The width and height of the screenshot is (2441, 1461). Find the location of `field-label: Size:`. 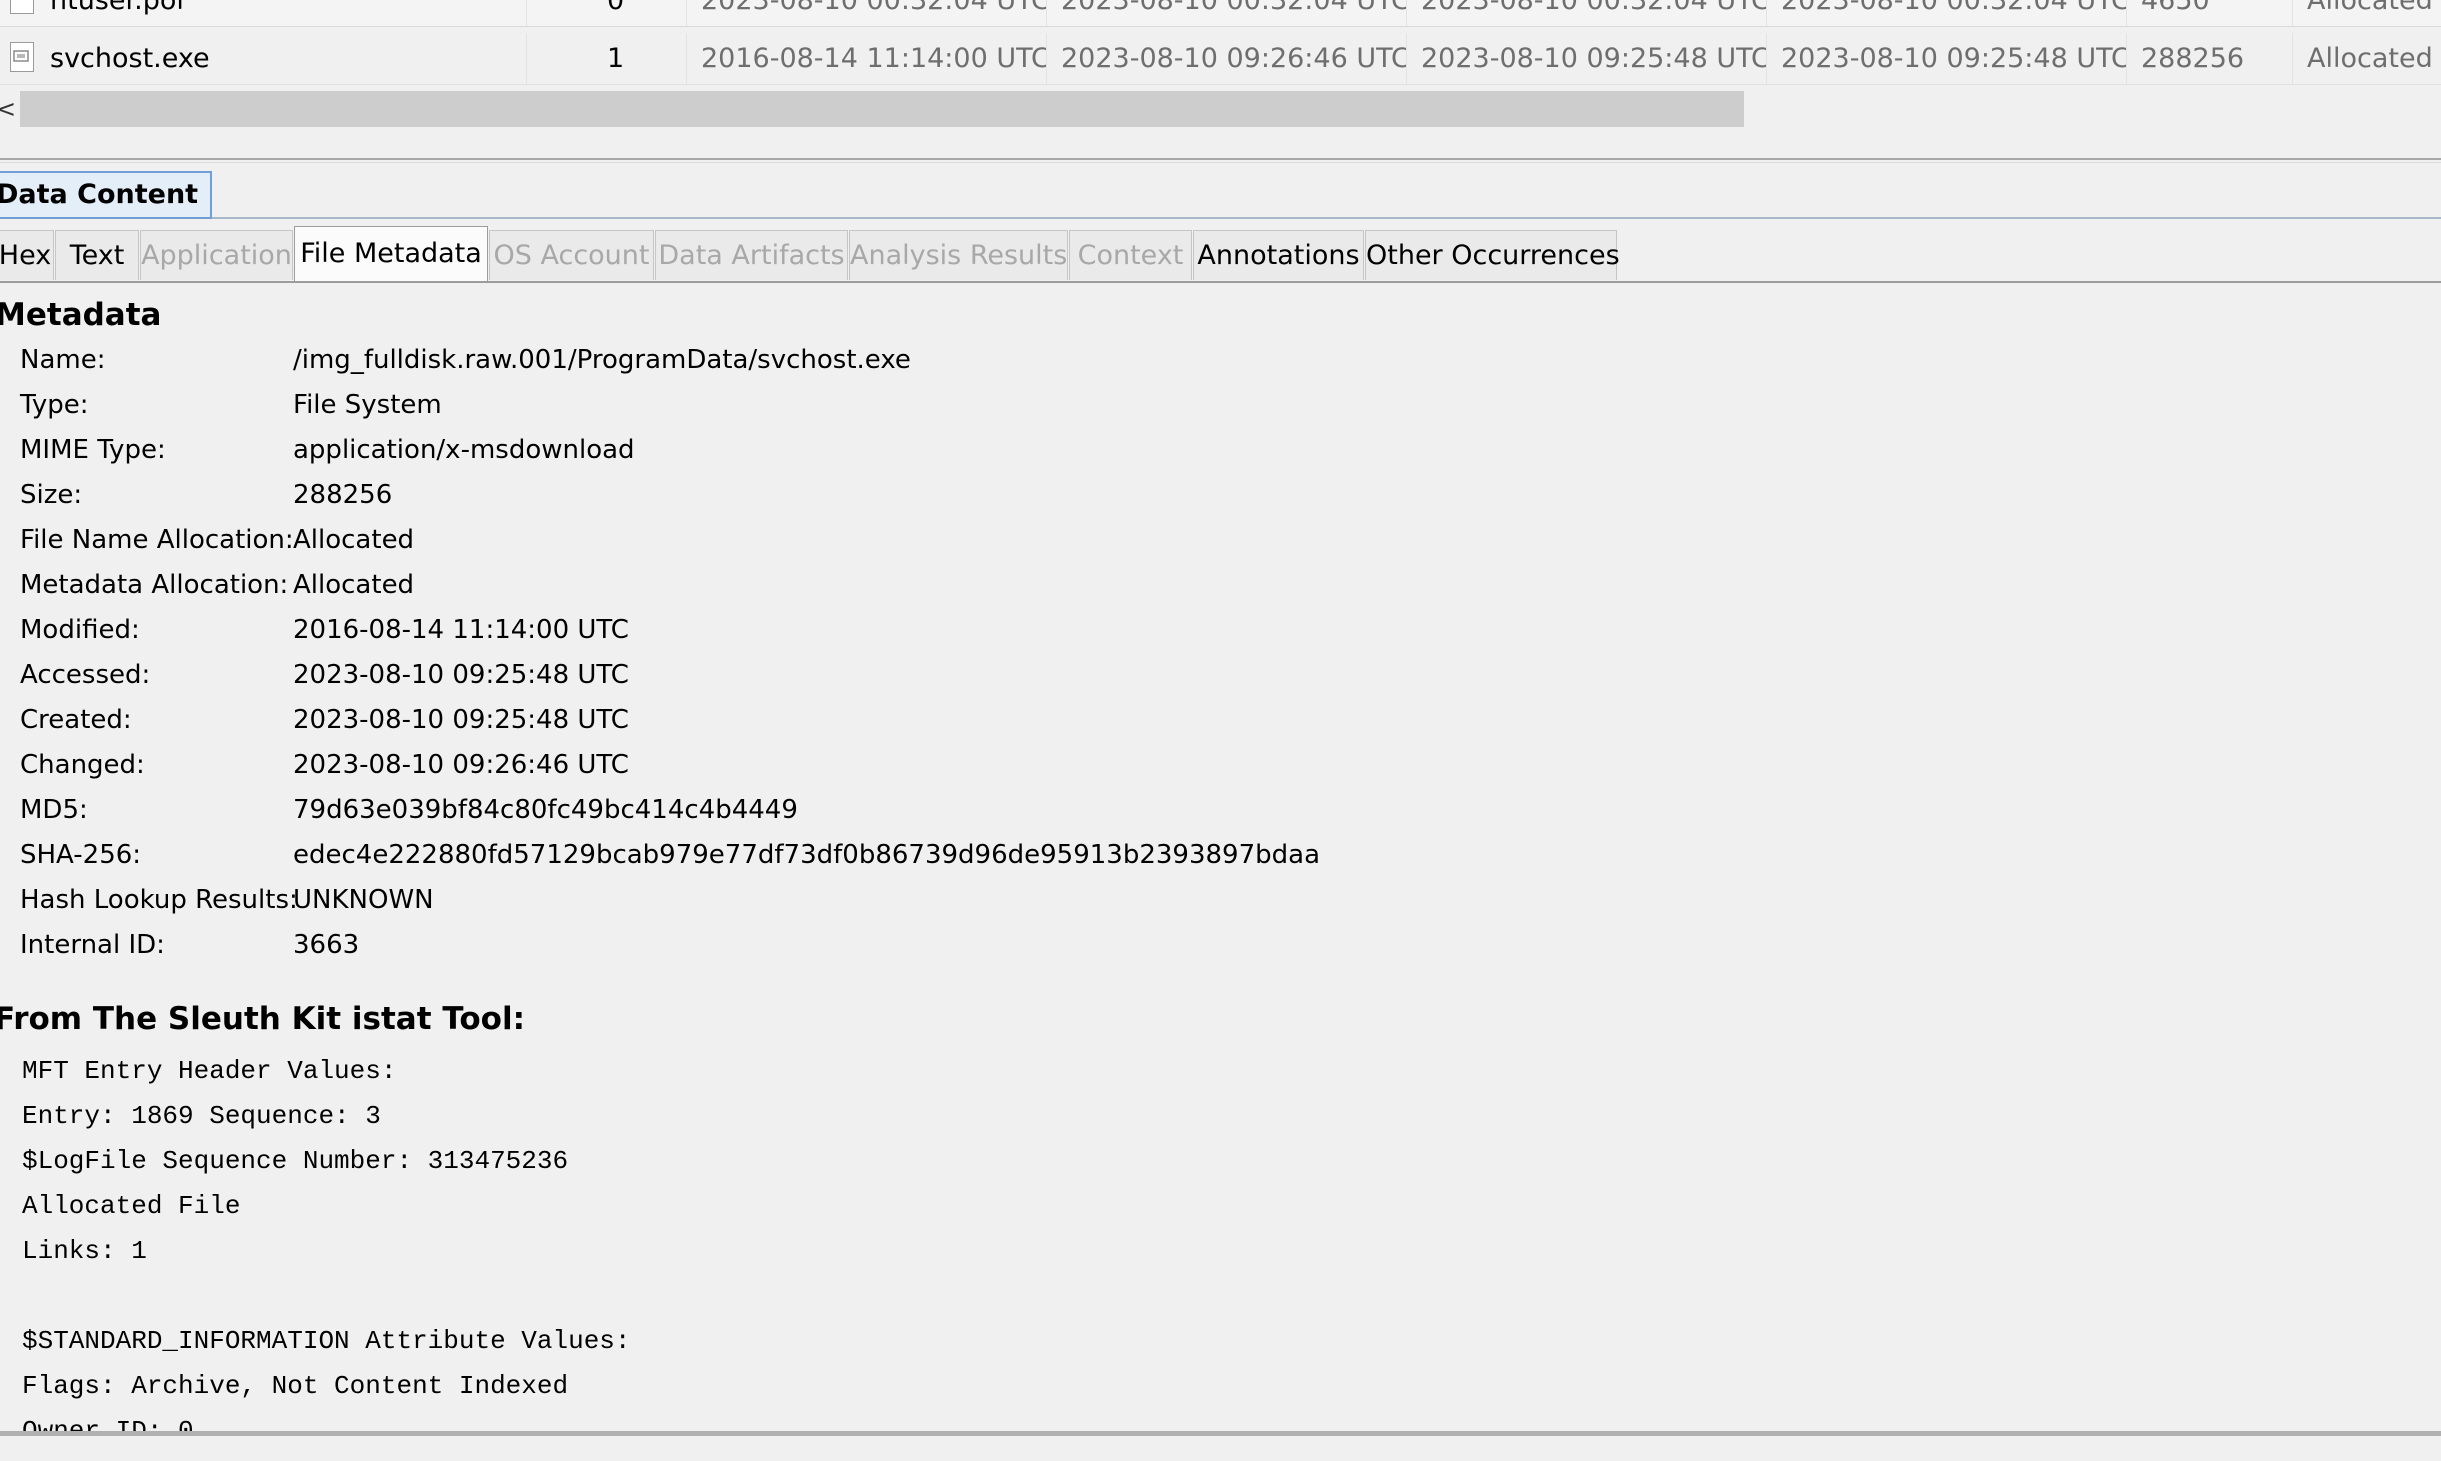

field-label: Size: is located at coordinates (51, 495).